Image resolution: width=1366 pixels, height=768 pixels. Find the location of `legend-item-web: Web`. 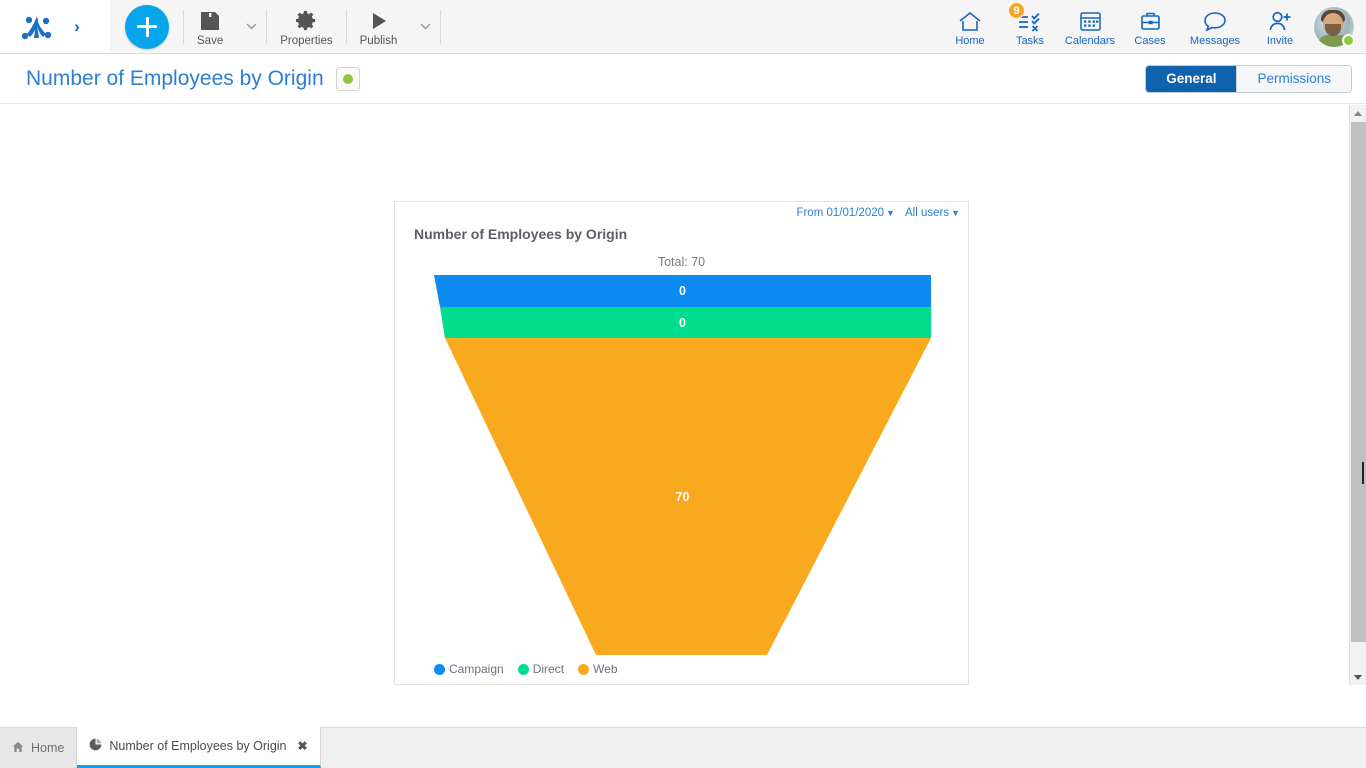

legend-item-web: Web is located at coordinates (598, 669).